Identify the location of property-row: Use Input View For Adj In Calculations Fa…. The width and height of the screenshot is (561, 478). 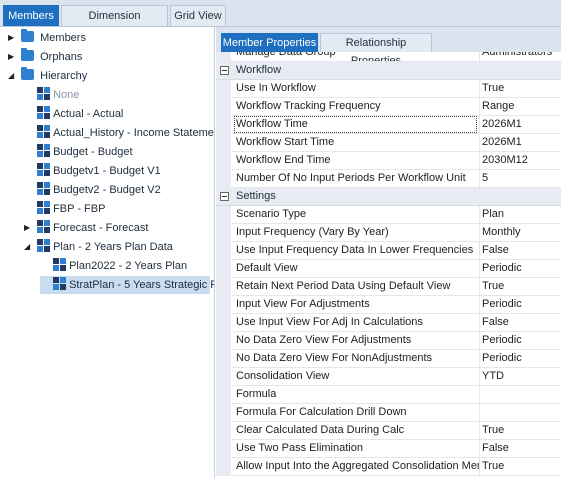
(388, 323).